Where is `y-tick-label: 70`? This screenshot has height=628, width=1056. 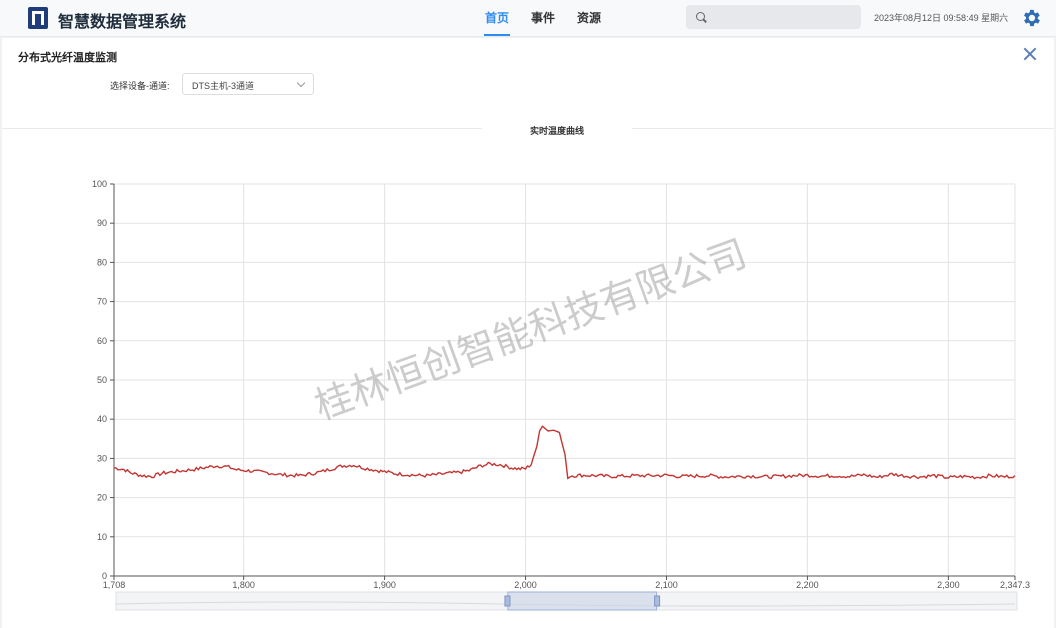 y-tick-label: 70 is located at coordinates (102, 302).